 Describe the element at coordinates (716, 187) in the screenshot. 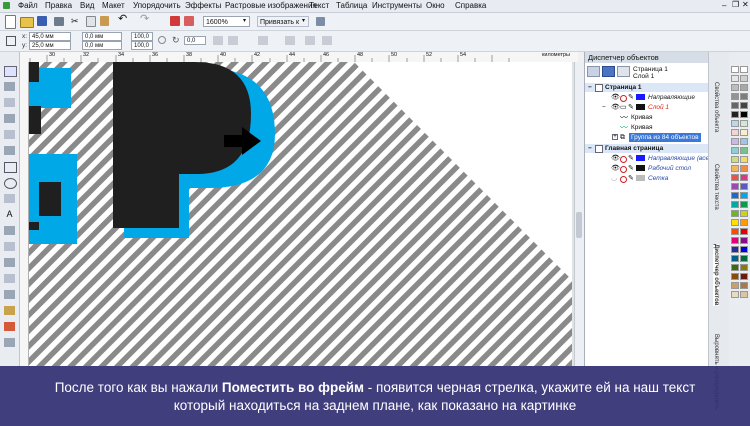

I see `tab-text-properties: Свойства текста` at that location.